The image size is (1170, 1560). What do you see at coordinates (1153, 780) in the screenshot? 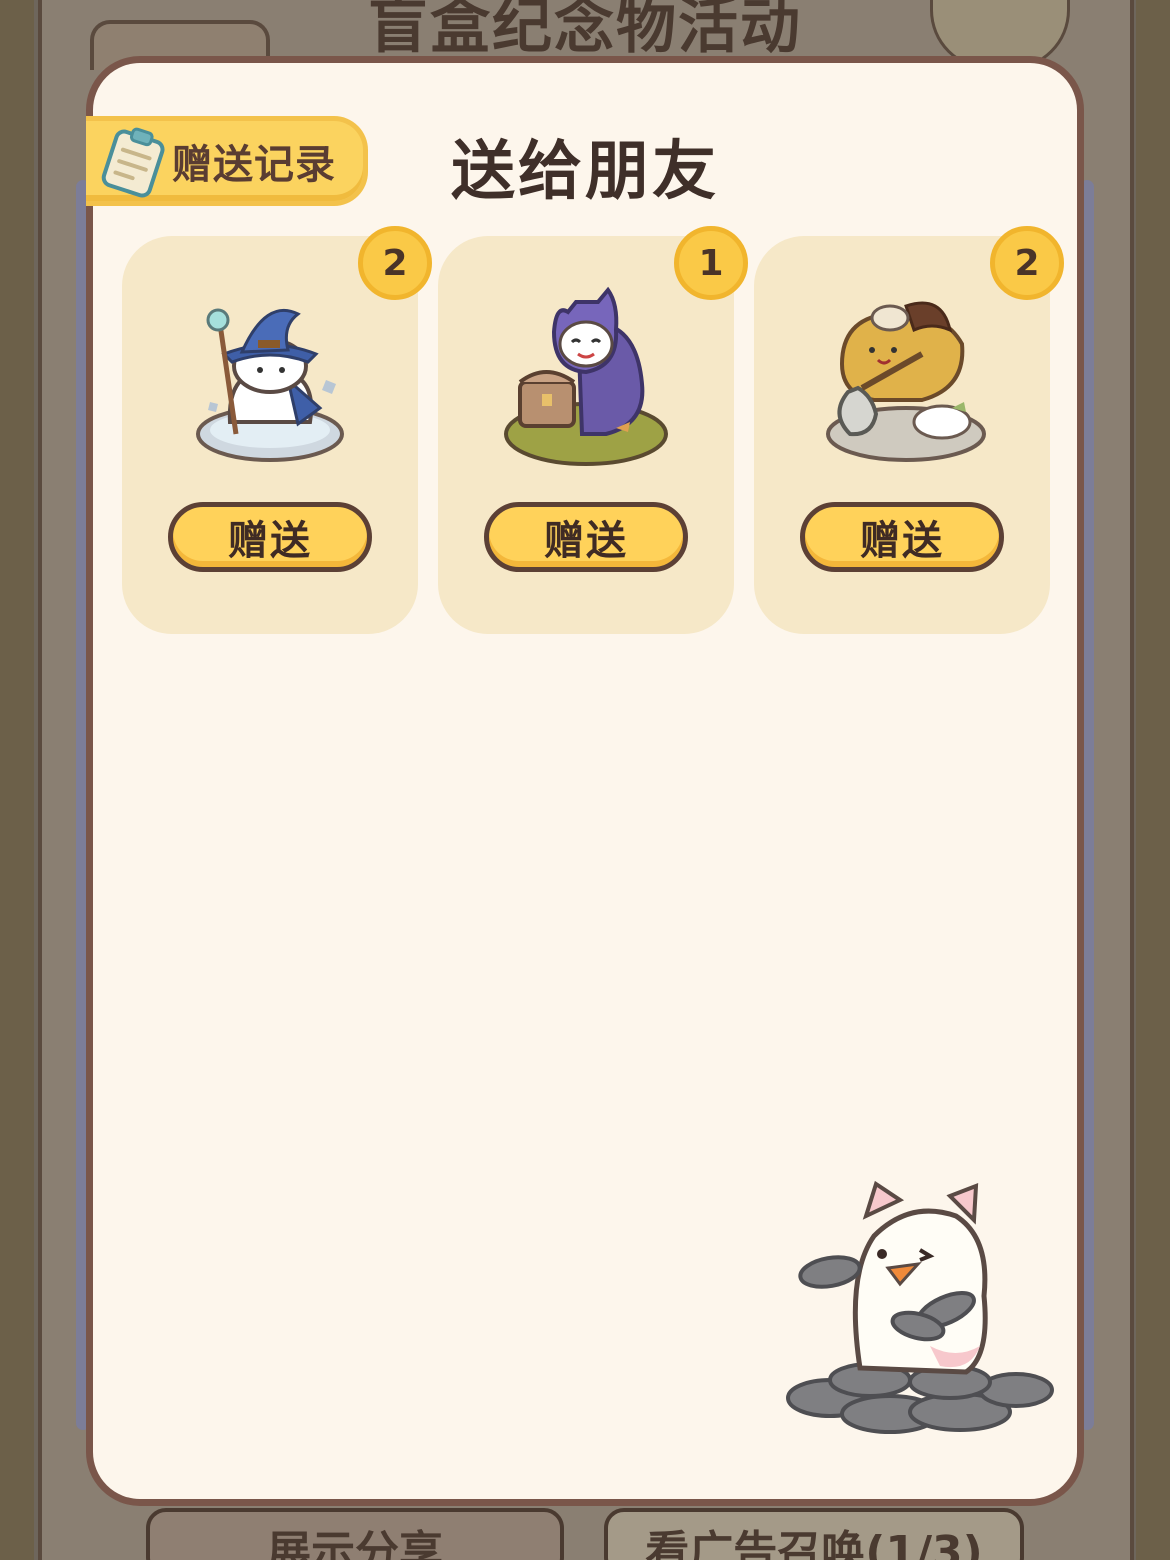
I see `background-right-edge` at bounding box center [1153, 780].